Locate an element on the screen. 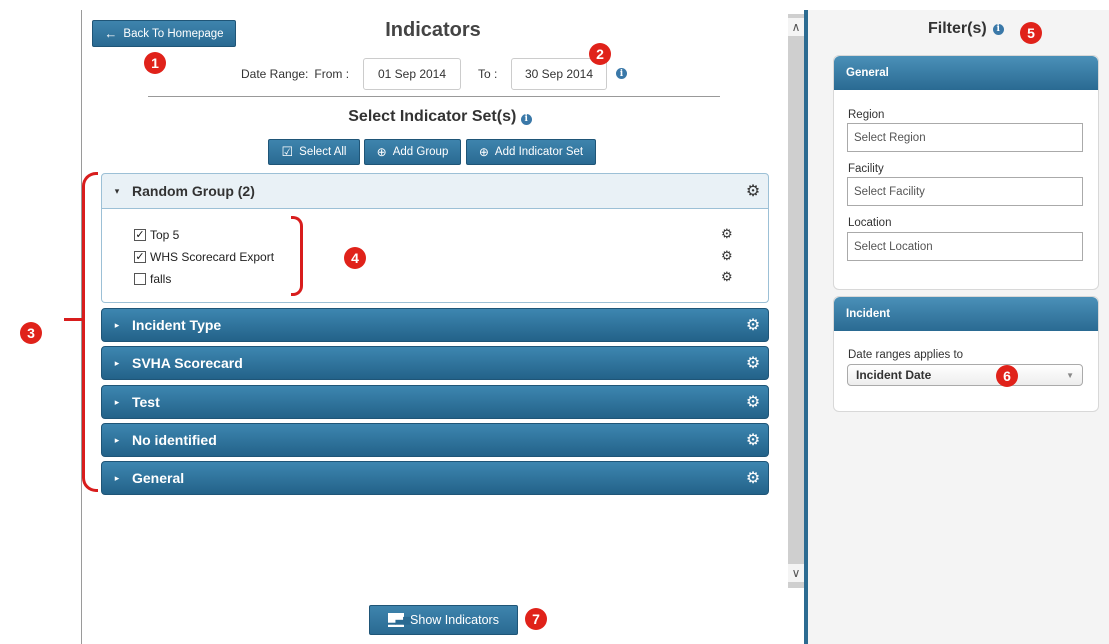 Image resolution: width=1109 pixels, height=644 pixels. date-range-label-group: Date Range: From : is located at coordinates (295, 74).